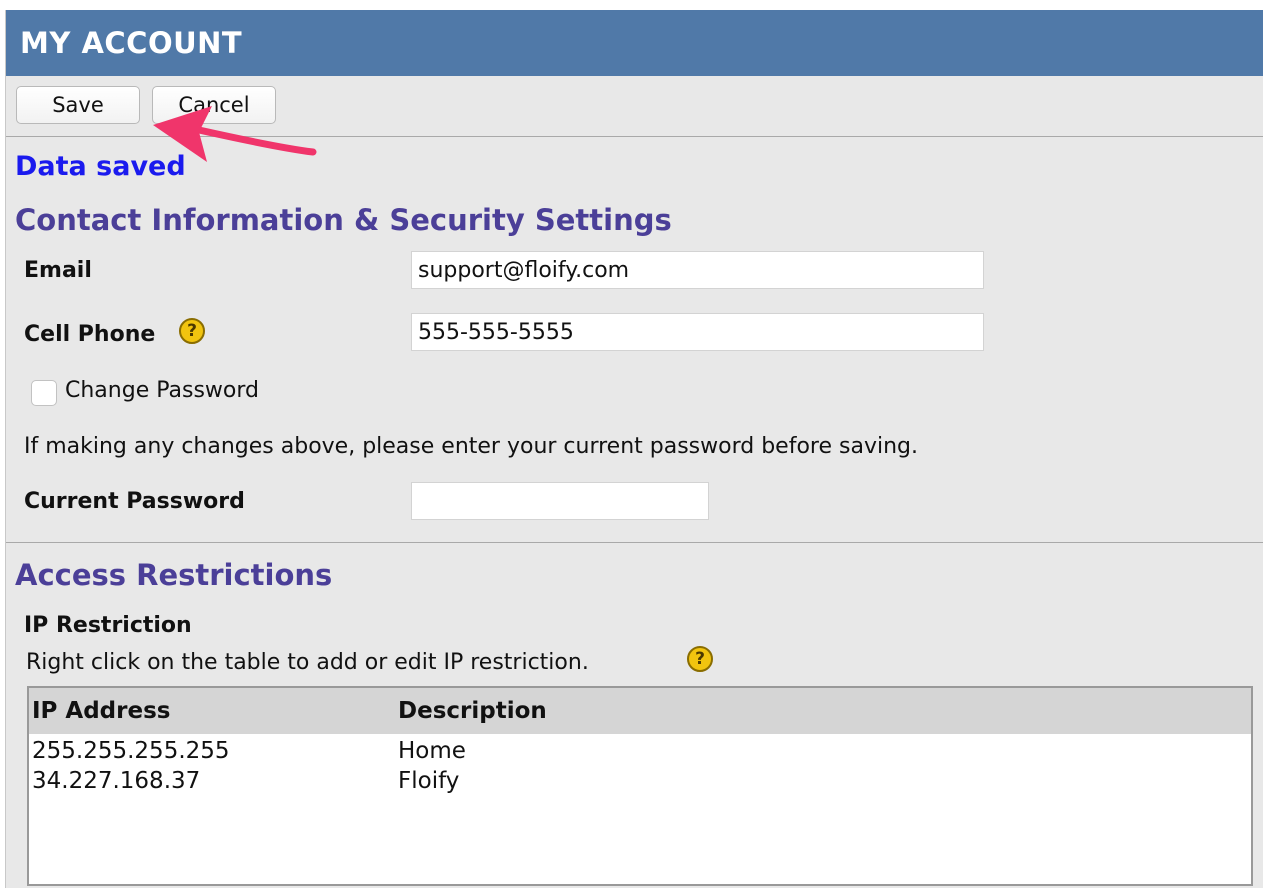  Describe the element at coordinates (634, 43) in the screenshot. I see `title-bar: MY ACCOUNT` at that location.